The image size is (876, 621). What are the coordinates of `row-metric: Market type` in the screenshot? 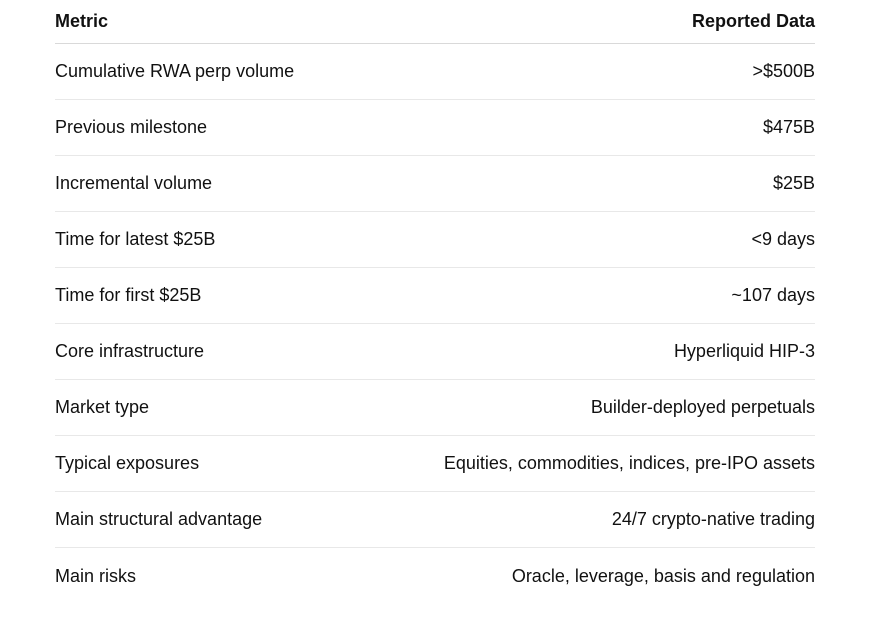 It's located at (102, 407).